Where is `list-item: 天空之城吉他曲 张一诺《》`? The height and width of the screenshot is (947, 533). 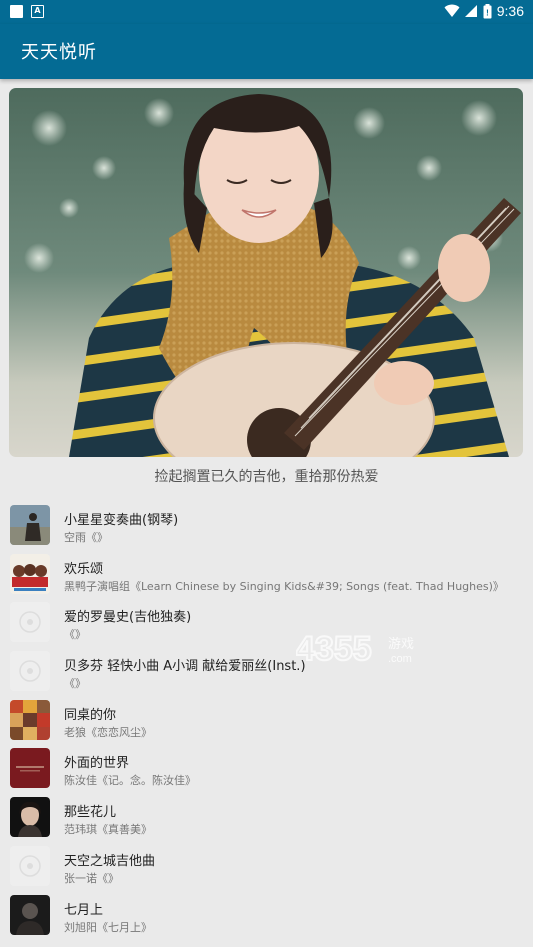
list-item: 天空之城吉他曲 张一诺《》 is located at coordinates (266, 867).